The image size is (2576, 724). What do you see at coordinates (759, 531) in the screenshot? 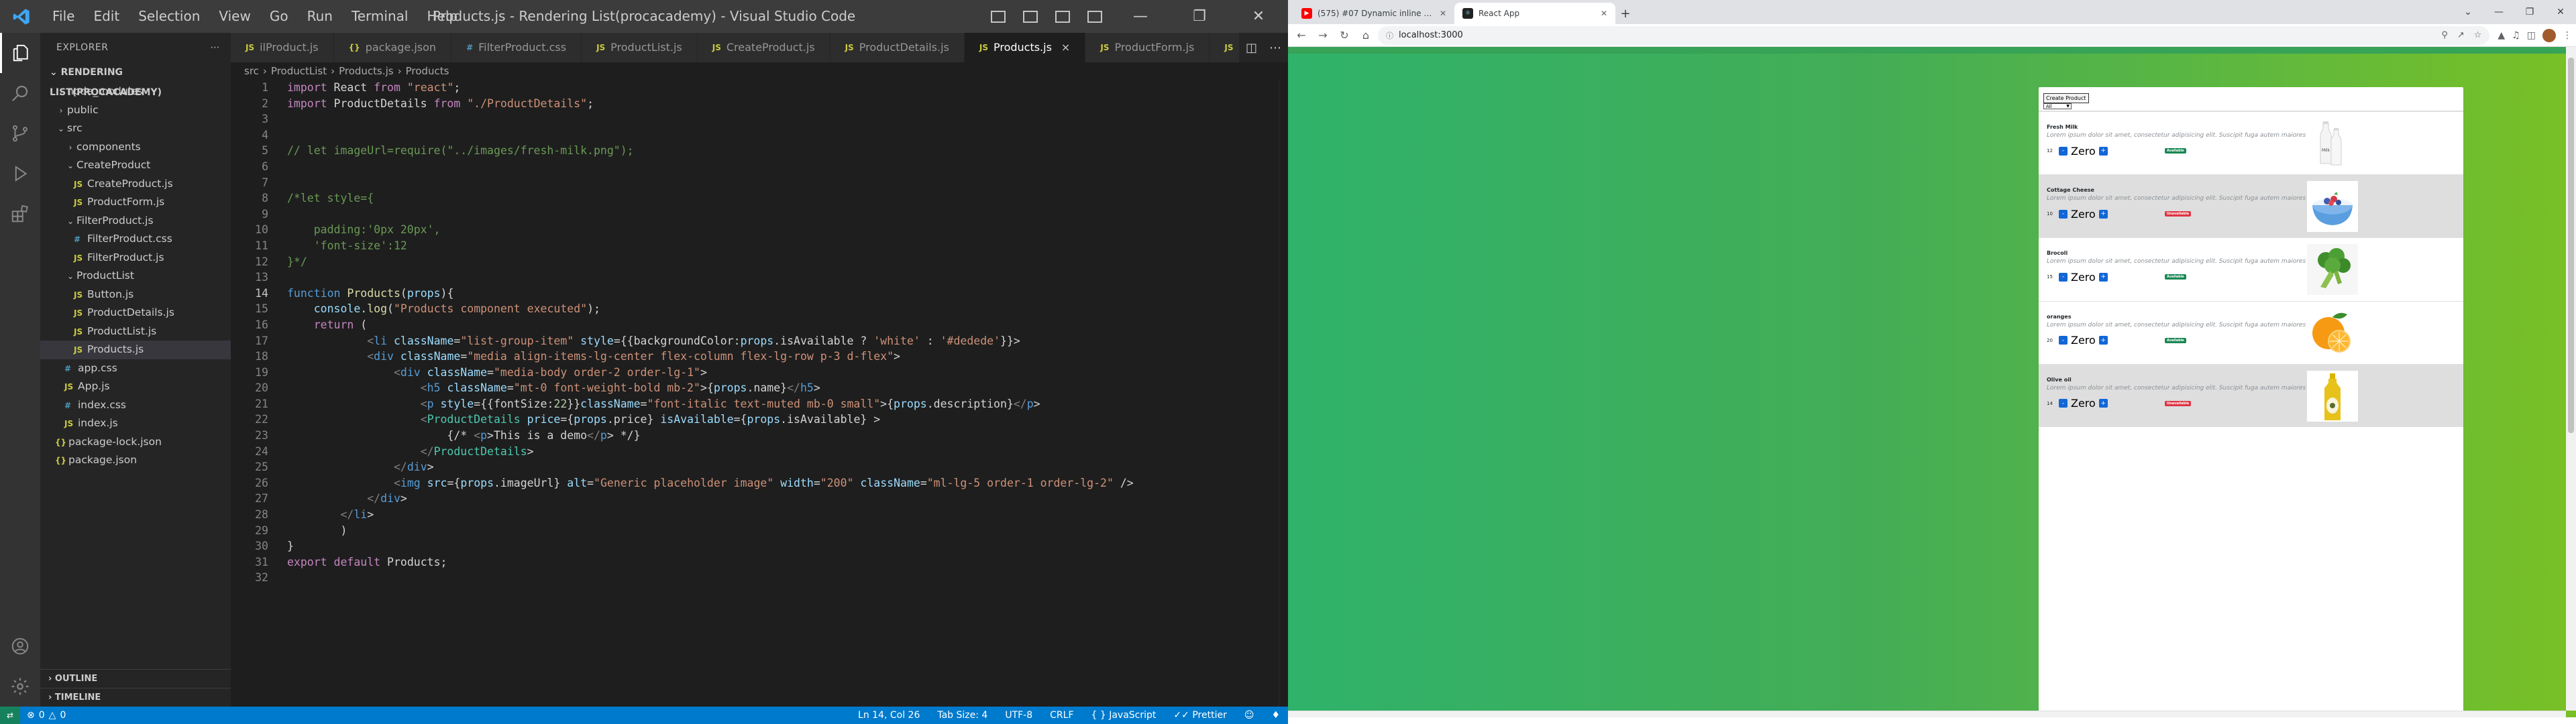
I see `code-line: 29 )` at bounding box center [759, 531].